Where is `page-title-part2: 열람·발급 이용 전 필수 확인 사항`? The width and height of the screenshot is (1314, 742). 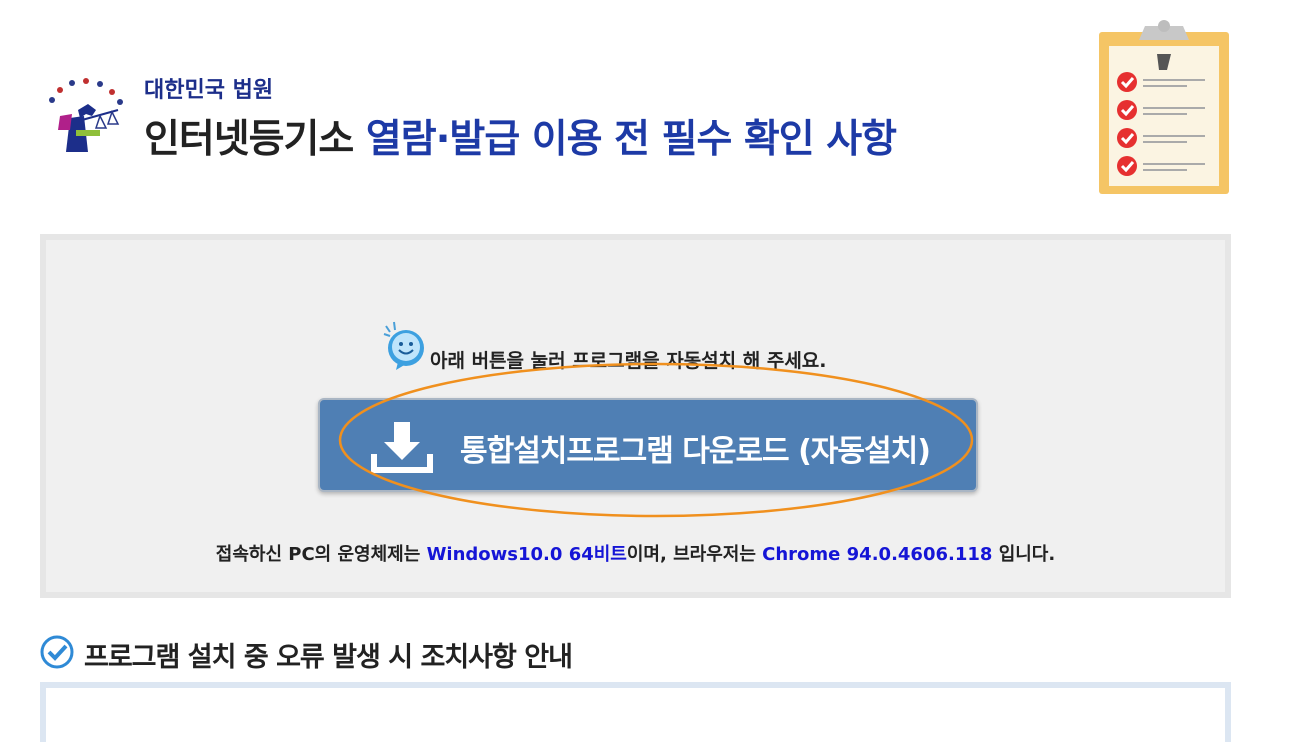 page-title-part2: 열람·발급 이용 전 필수 확인 사항 is located at coordinates (631, 139).